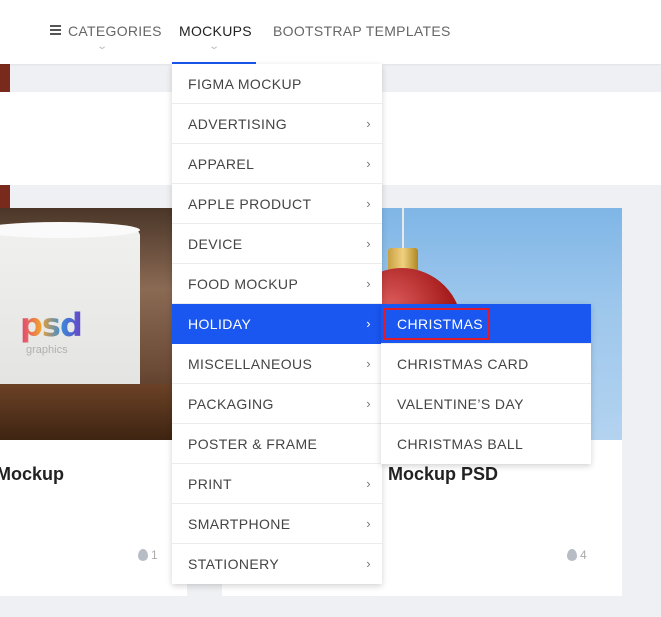 The height and width of the screenshot is (617, 661). I want to click on menu-item-print: PRINT ›, so click(277, 484).